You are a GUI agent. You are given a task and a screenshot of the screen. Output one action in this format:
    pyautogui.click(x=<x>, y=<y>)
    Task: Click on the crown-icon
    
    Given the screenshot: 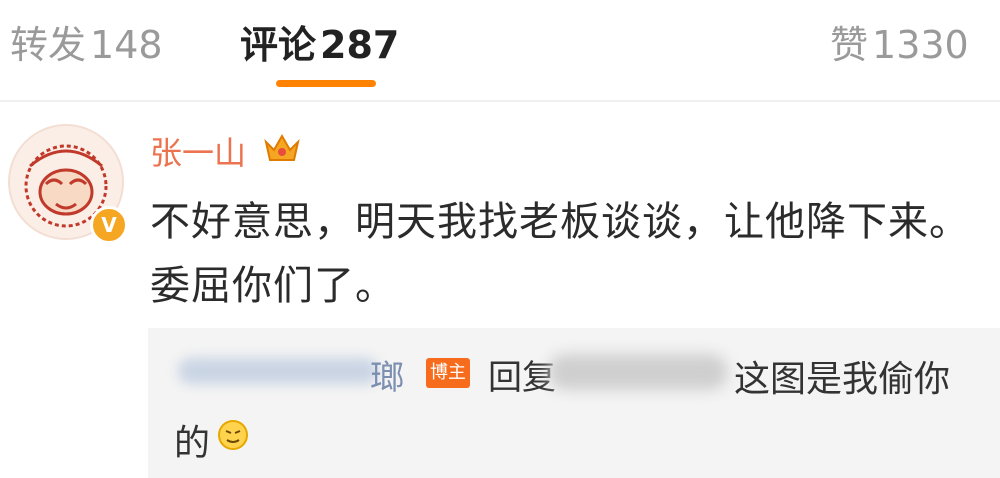 What is the action you would take?
    pyautogui.click(x=282, y=147)
    